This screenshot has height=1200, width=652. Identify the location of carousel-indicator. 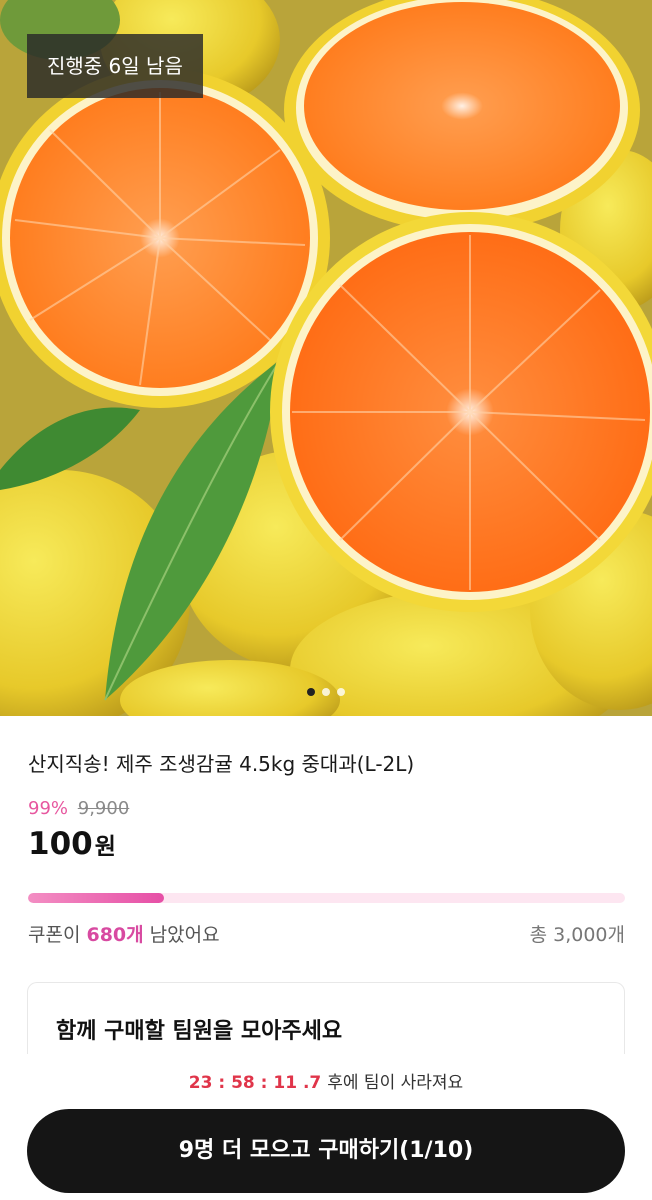
(326, 692).